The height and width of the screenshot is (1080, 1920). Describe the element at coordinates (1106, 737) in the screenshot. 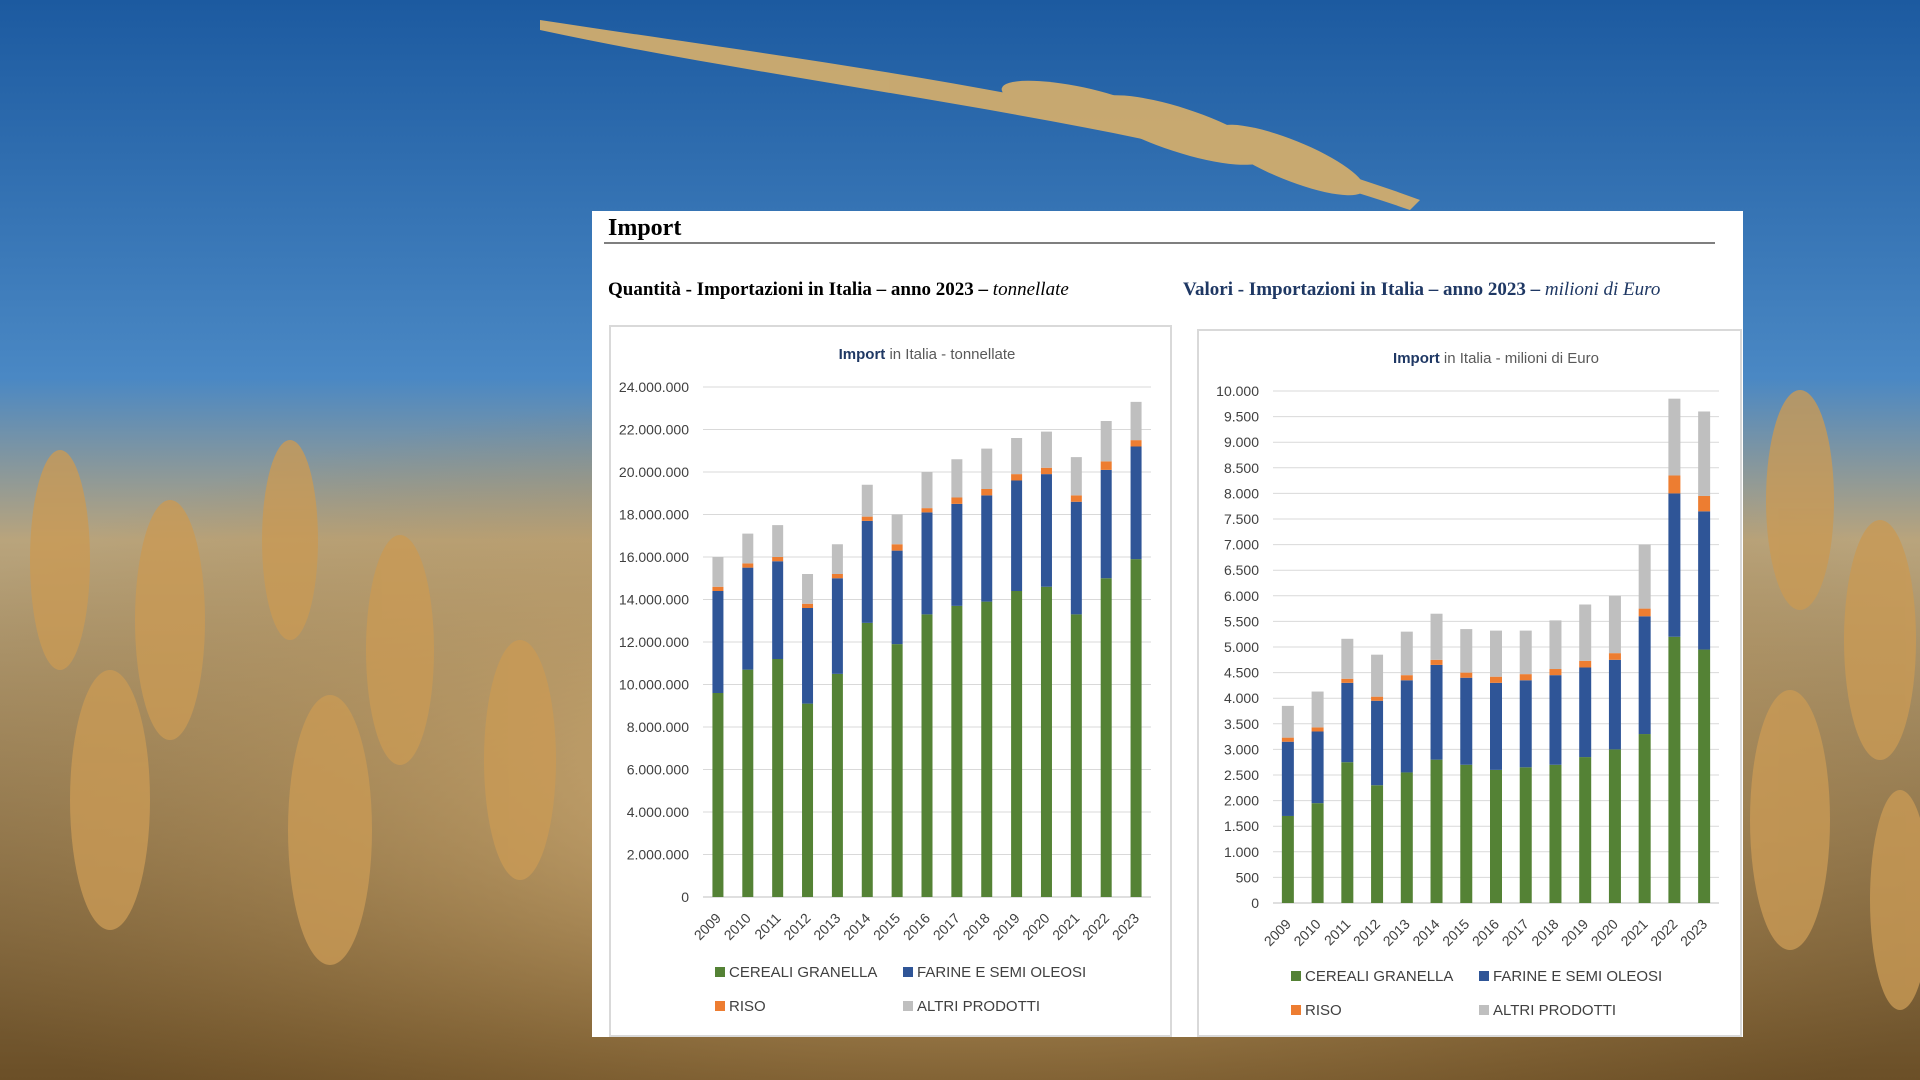

I see `chart0-bar-cereali-2022` at that location.